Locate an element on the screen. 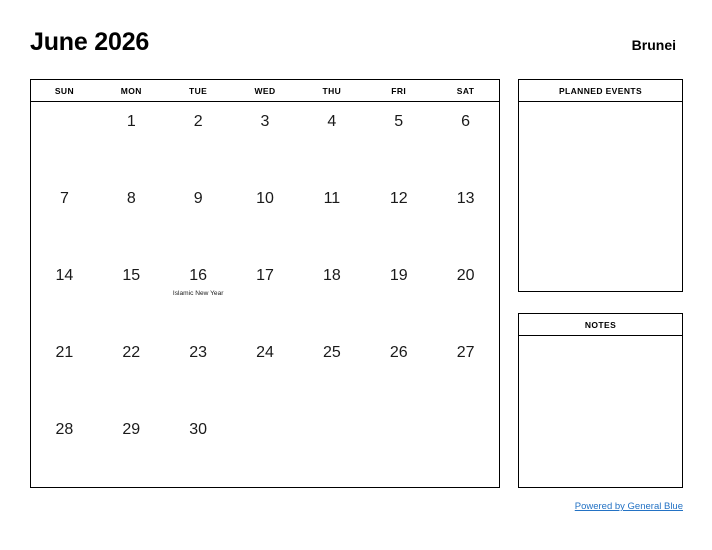 The image size is (712, 550). calendar-day-cell: 20 is located at coordinates (465, 294).